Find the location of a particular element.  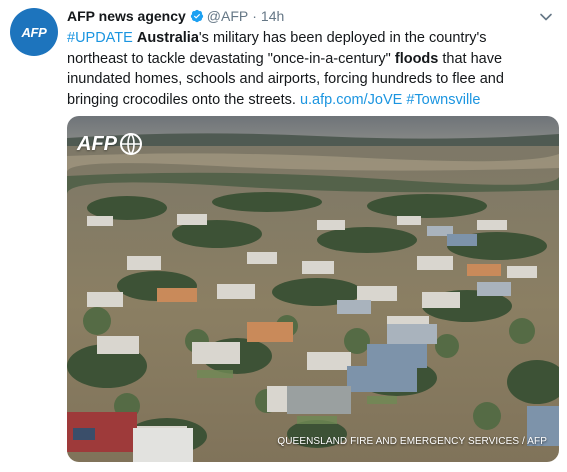

hashtag-townsville: #Townsville is located at coordinates (443, 100).